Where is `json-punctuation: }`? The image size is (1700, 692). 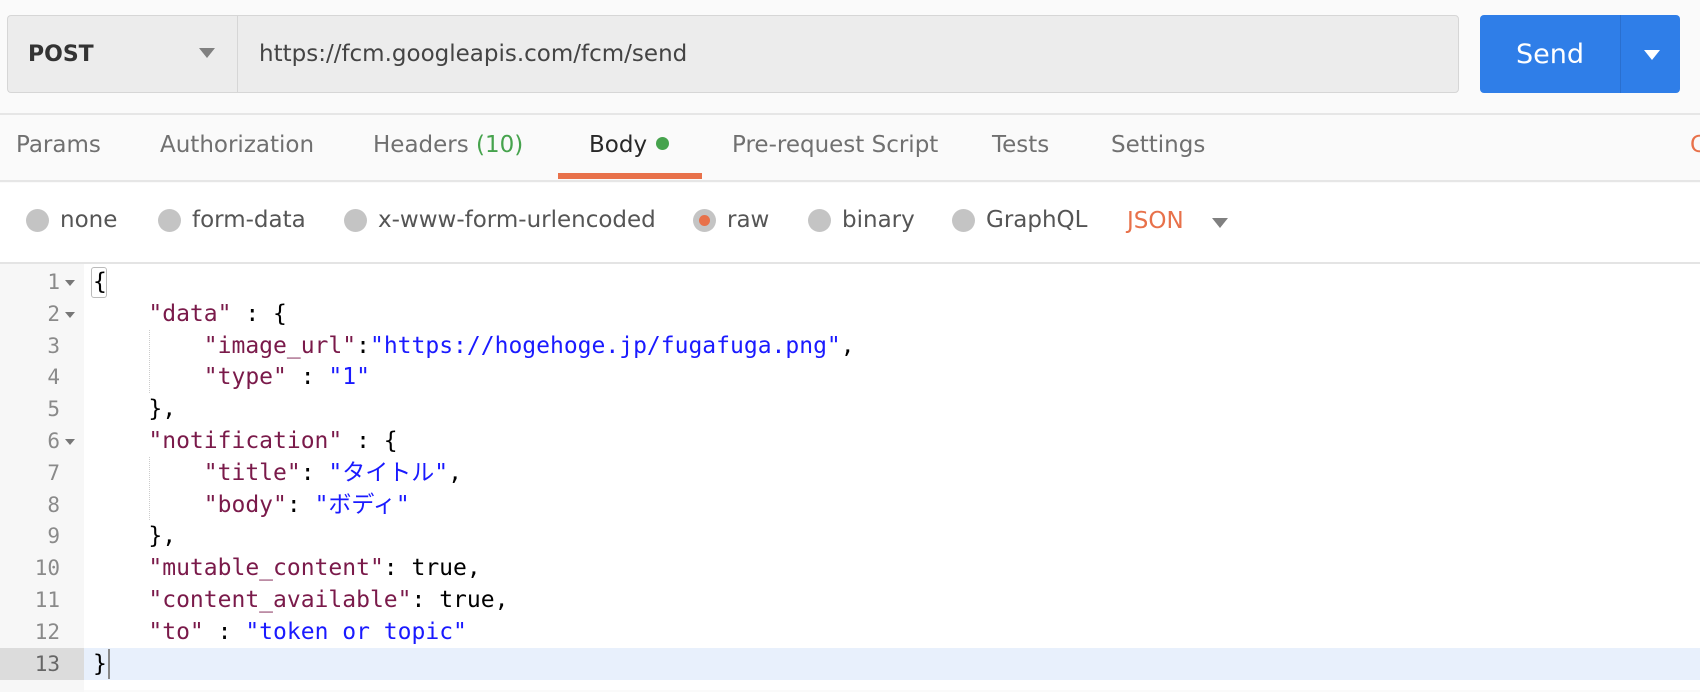
json-punctuation: } is located at coordinates (100, 663).